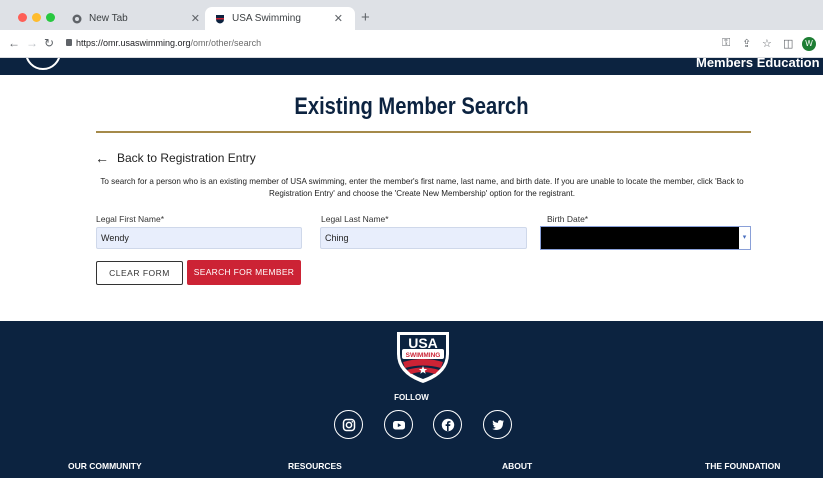  What do you see at coordinates (220, 19) in the screenshot?
I see `usa-swimming-favicon-icon` at bounding box center [220, 19].